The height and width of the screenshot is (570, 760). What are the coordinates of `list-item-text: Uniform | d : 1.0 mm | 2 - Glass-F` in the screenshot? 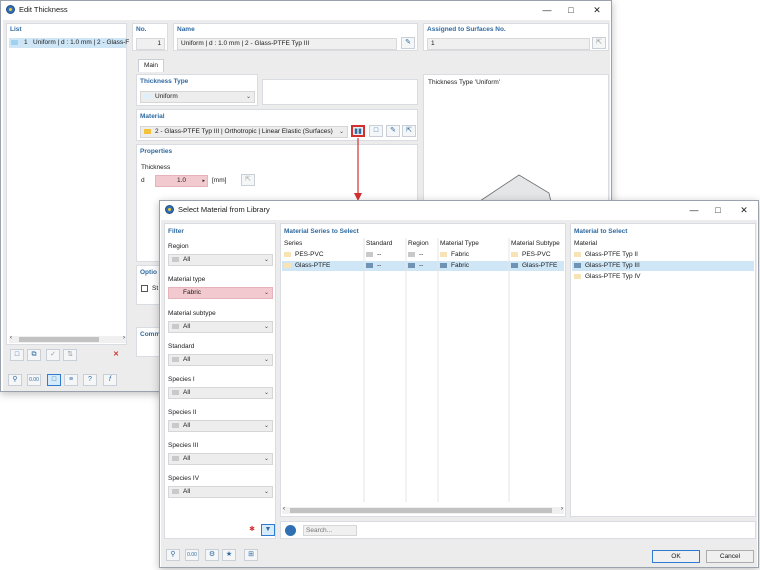 It's located at (81, 42).